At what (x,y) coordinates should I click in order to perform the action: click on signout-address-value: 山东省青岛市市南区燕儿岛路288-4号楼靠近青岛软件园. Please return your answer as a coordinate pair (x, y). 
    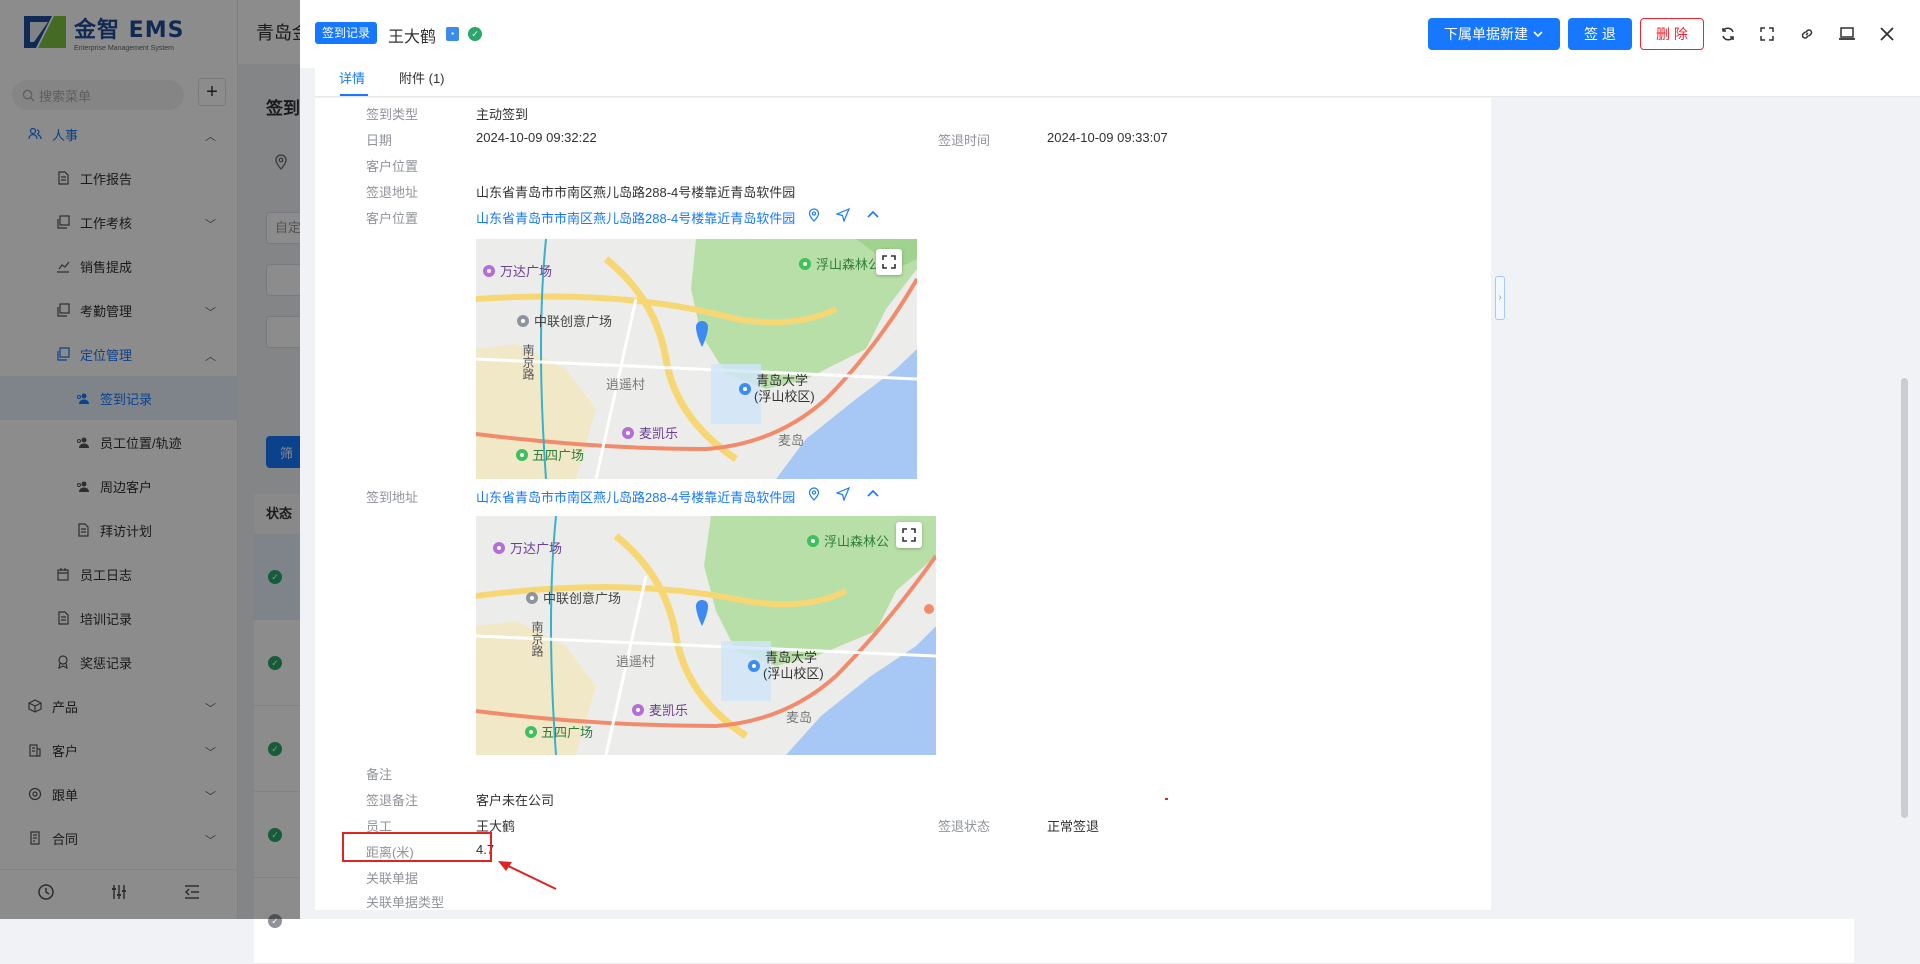
    Looking at the image, I should click on (636, 192).